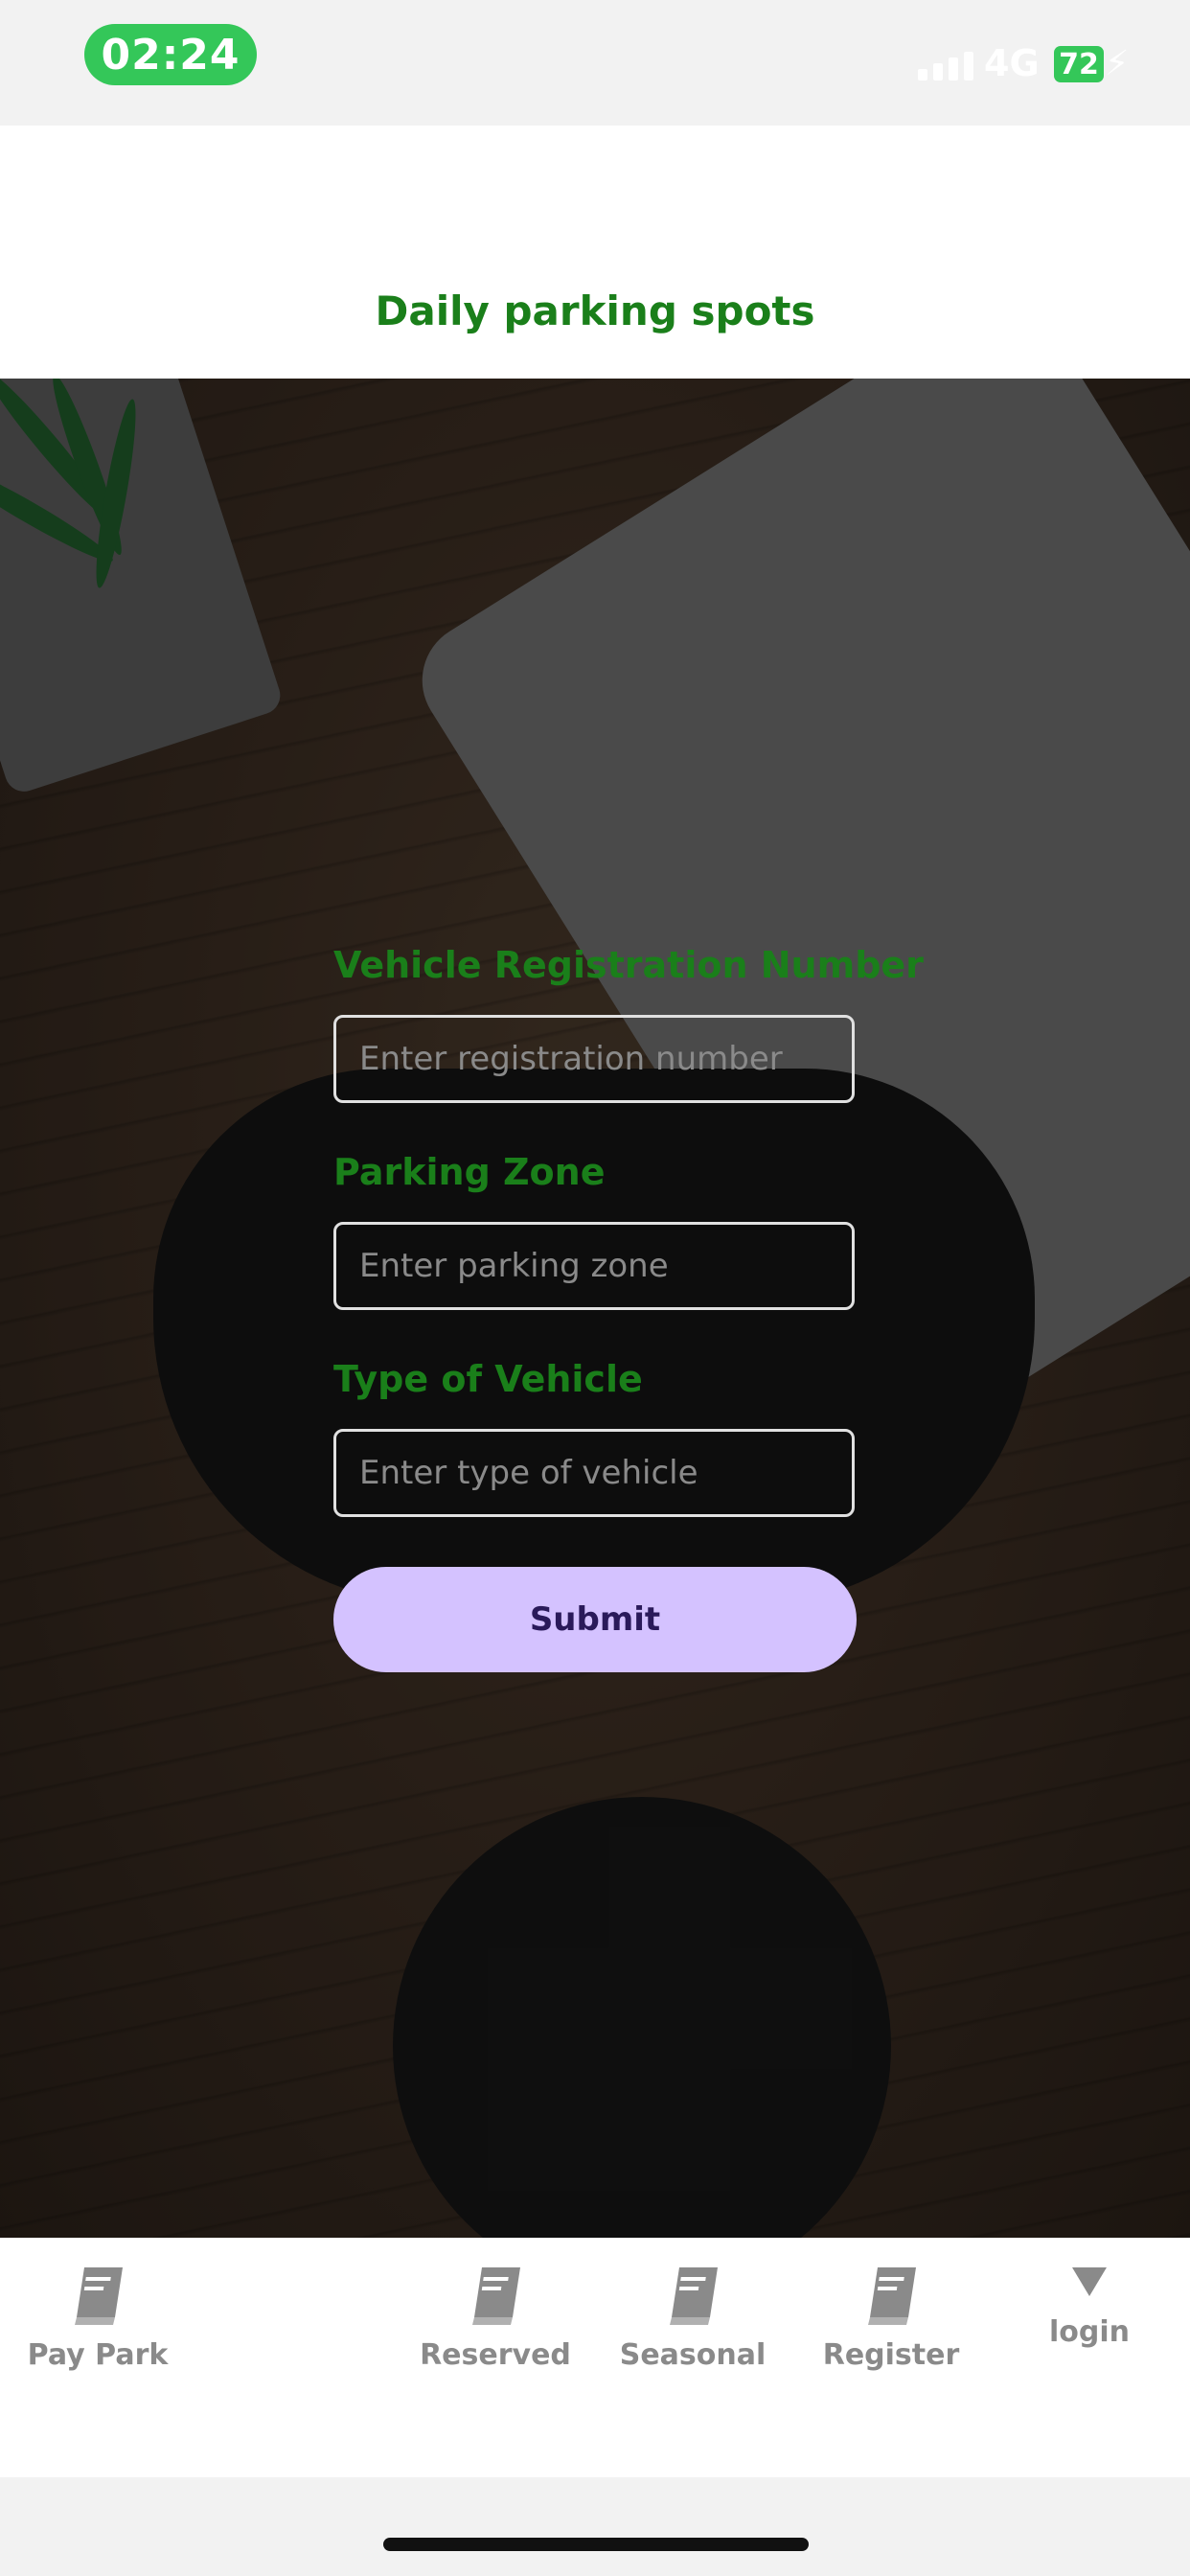 This screenshot has height=2576, width=1190. I want to click on tab-label: Seasonal, so click(693, 2355).